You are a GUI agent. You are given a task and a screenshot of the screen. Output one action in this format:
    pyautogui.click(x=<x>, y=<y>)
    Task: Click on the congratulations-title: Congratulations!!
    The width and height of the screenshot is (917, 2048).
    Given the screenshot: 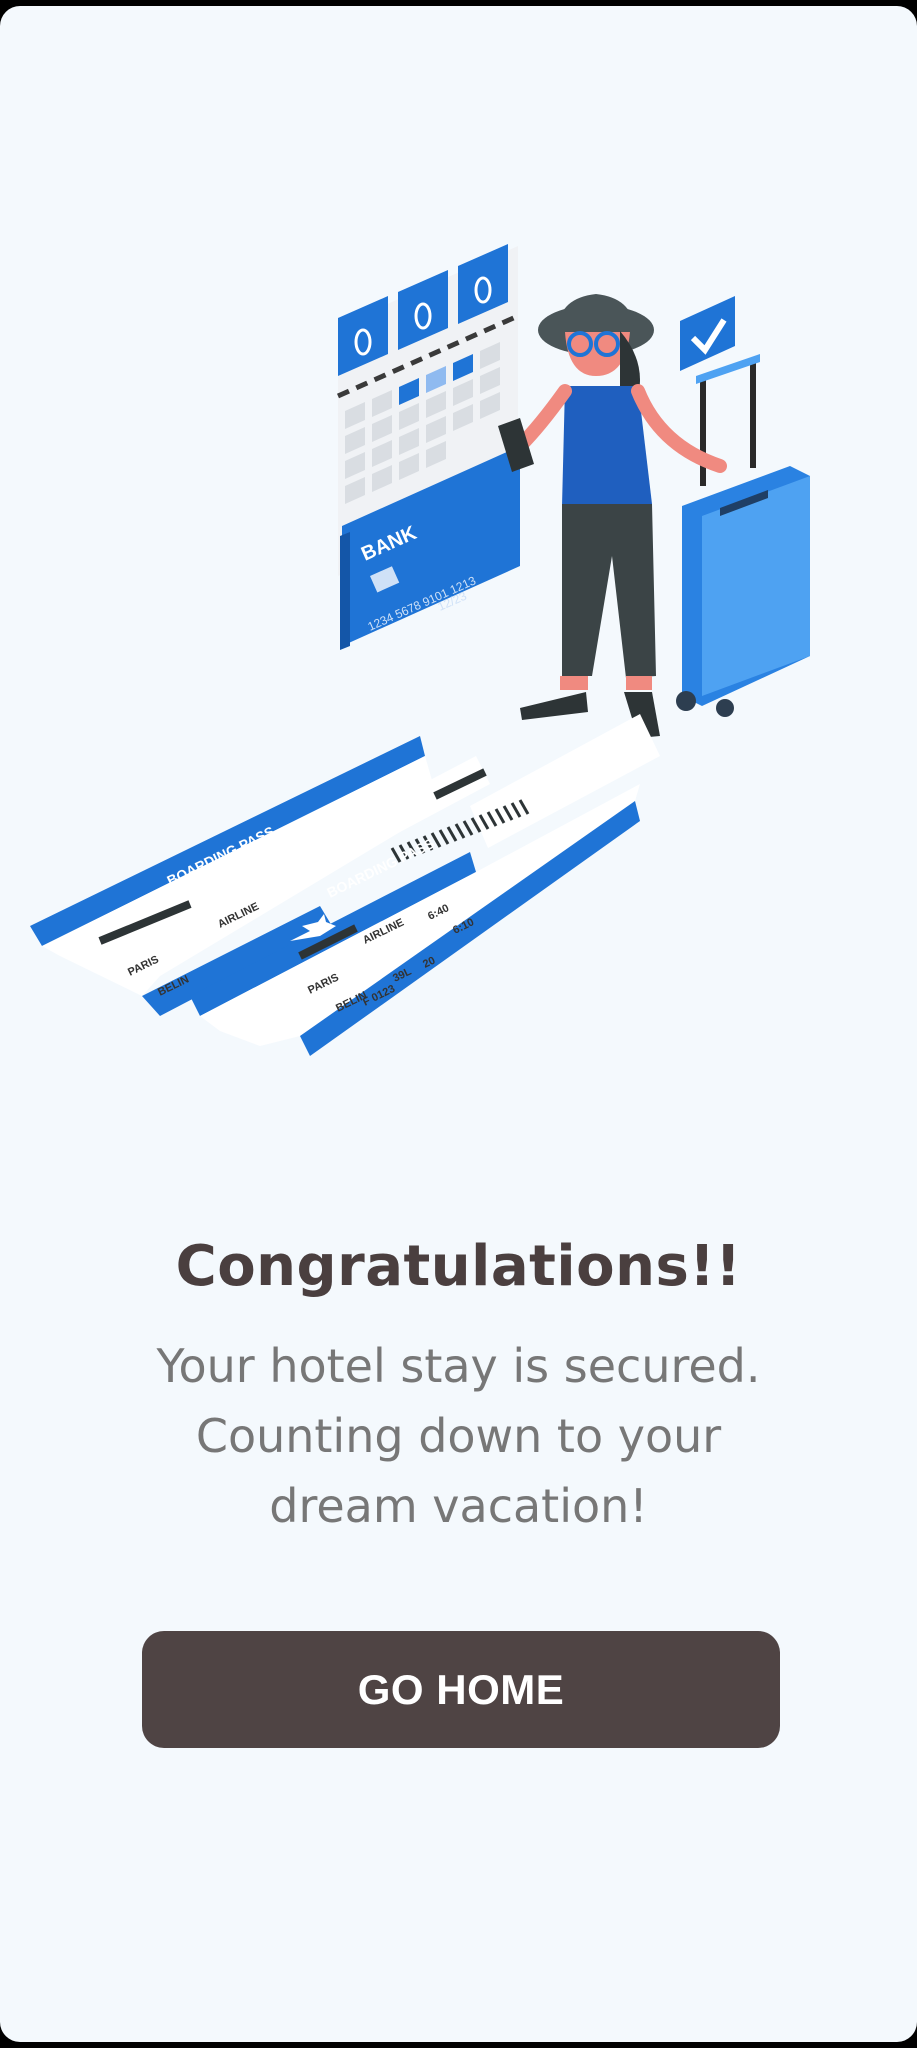 What is the action you would take?
    pyautogui.click(x=458, y=1266)
    